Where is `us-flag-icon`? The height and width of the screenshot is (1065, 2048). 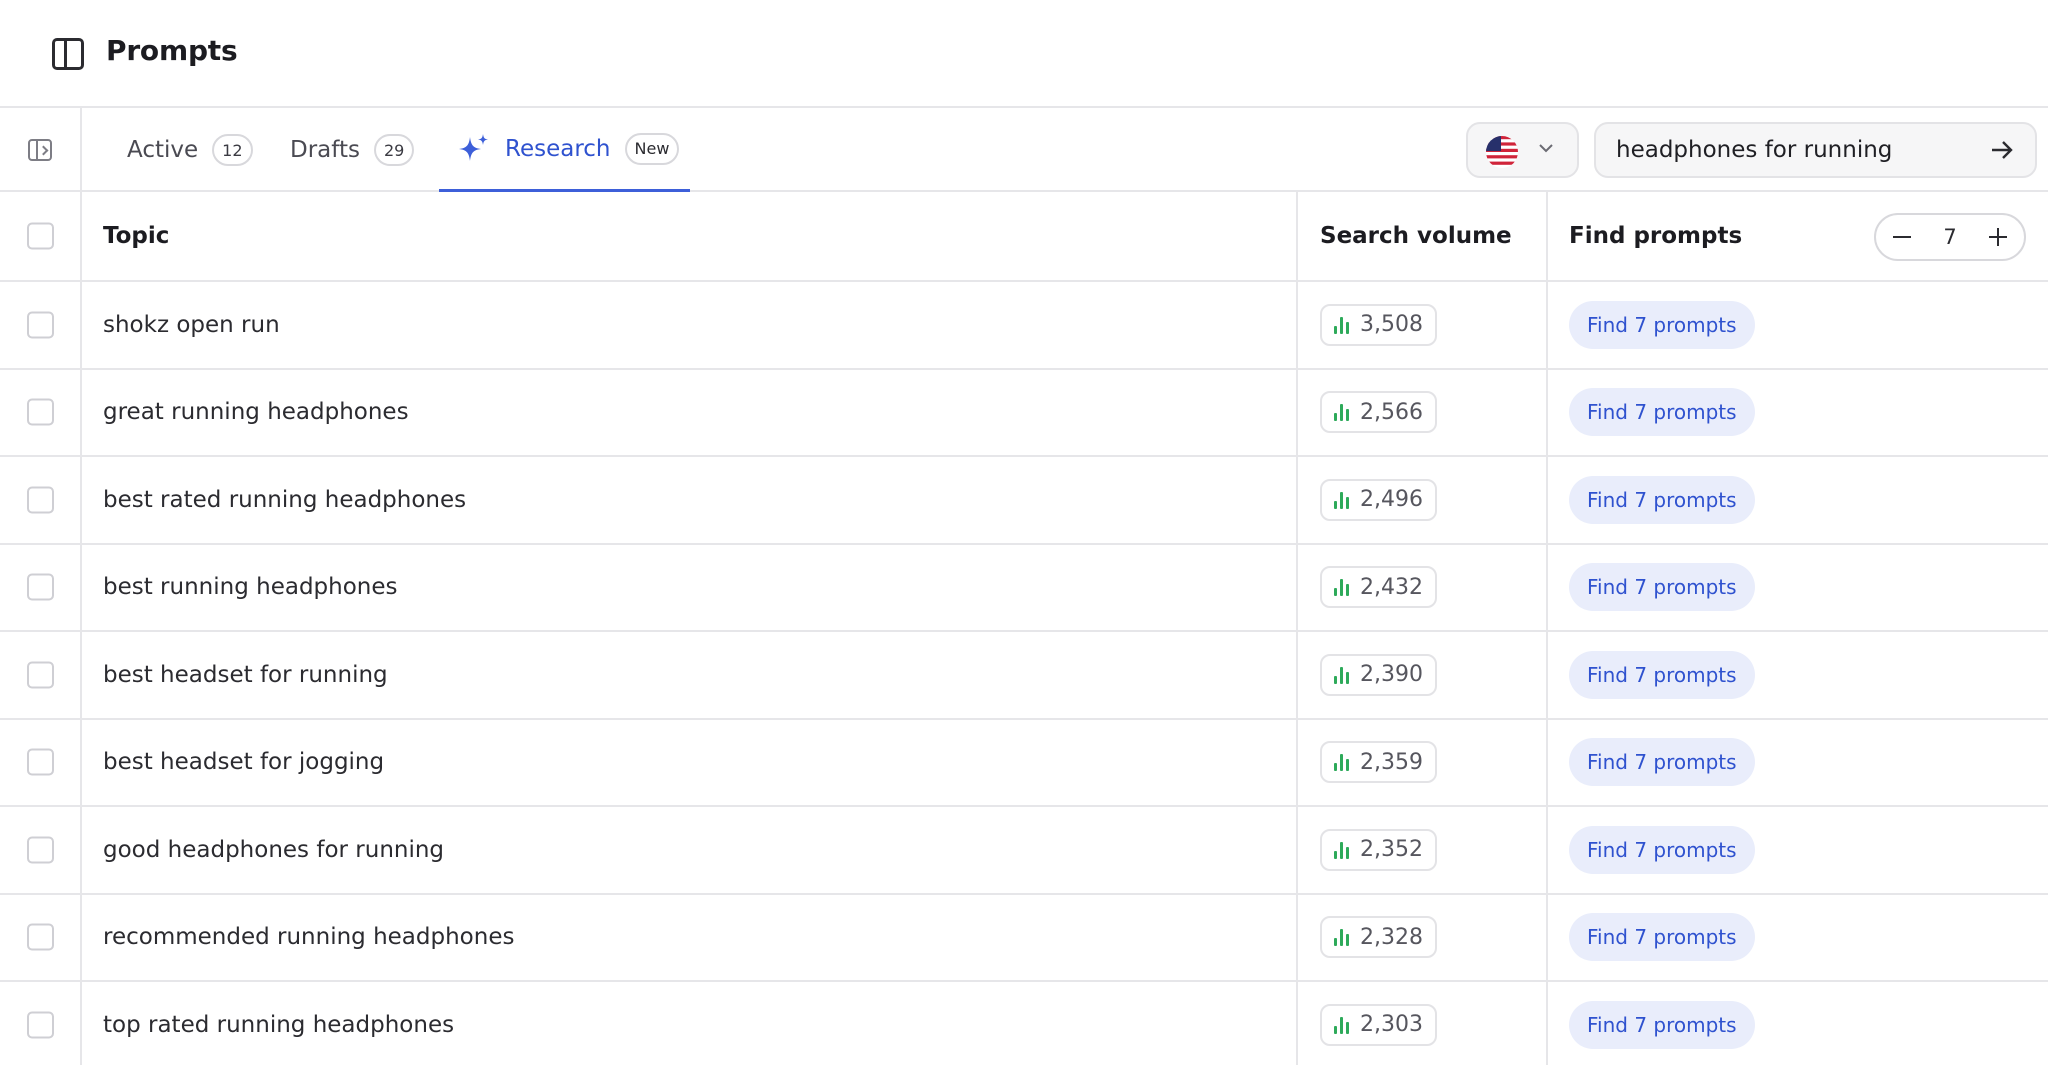 us-flag-icon is located at coordinates (1502, 152).